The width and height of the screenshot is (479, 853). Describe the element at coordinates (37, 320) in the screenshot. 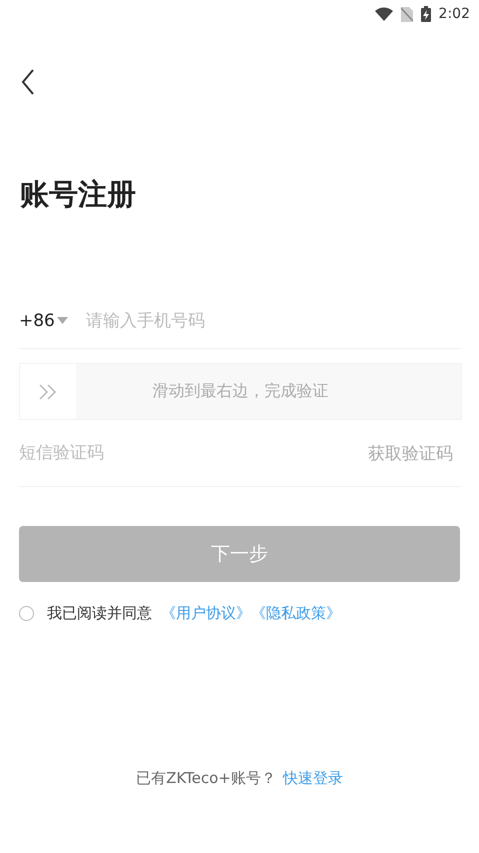

I see `country-code: +86` at that location.